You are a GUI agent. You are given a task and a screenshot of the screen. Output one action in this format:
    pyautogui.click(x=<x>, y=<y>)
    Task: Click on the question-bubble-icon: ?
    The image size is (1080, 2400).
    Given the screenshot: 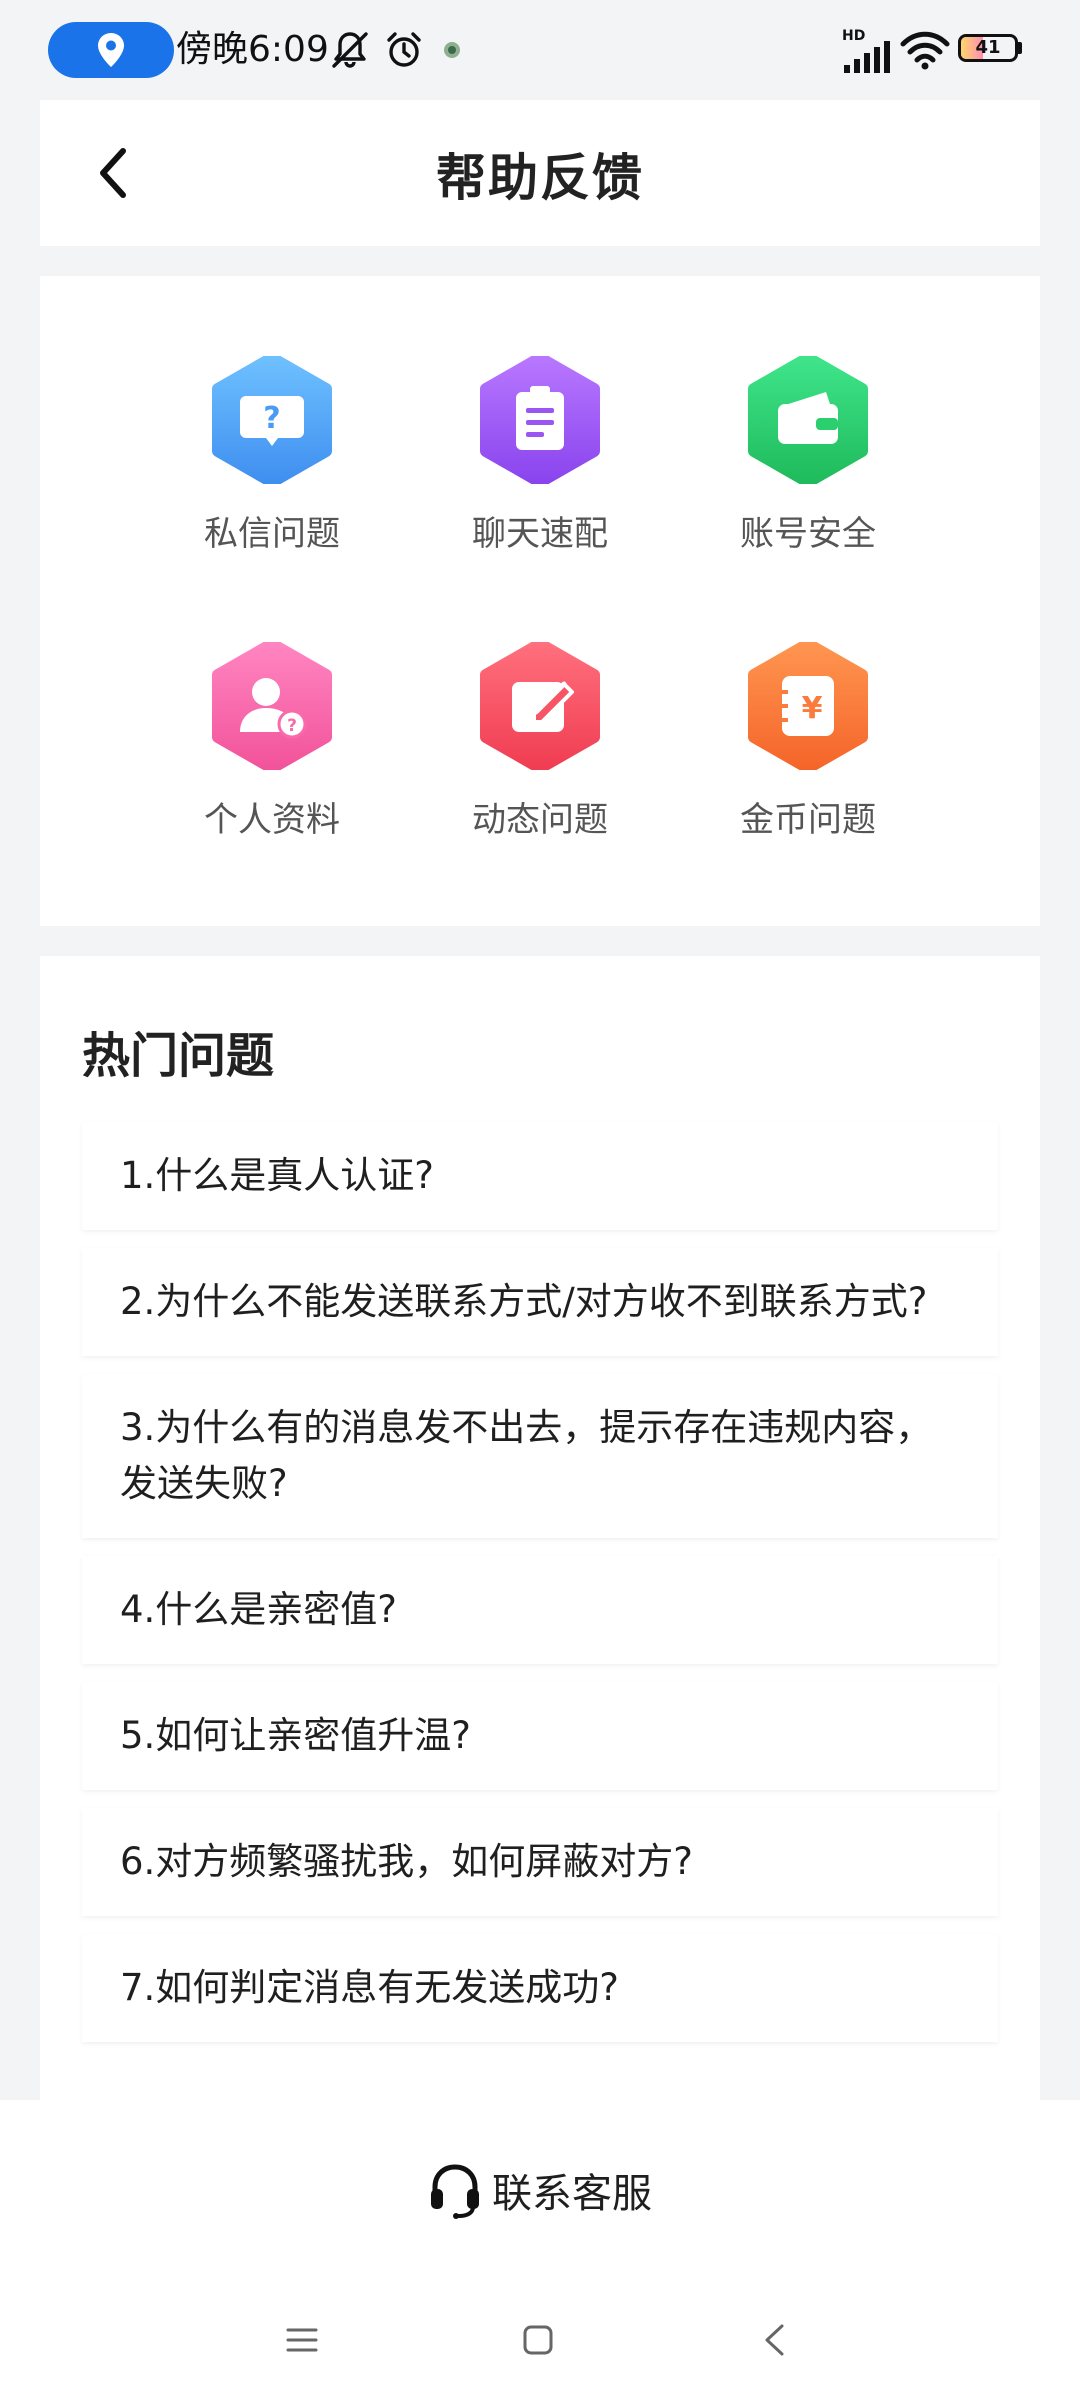 What is the action you would take?
    pyautogui.click(x=272, y=420)
    